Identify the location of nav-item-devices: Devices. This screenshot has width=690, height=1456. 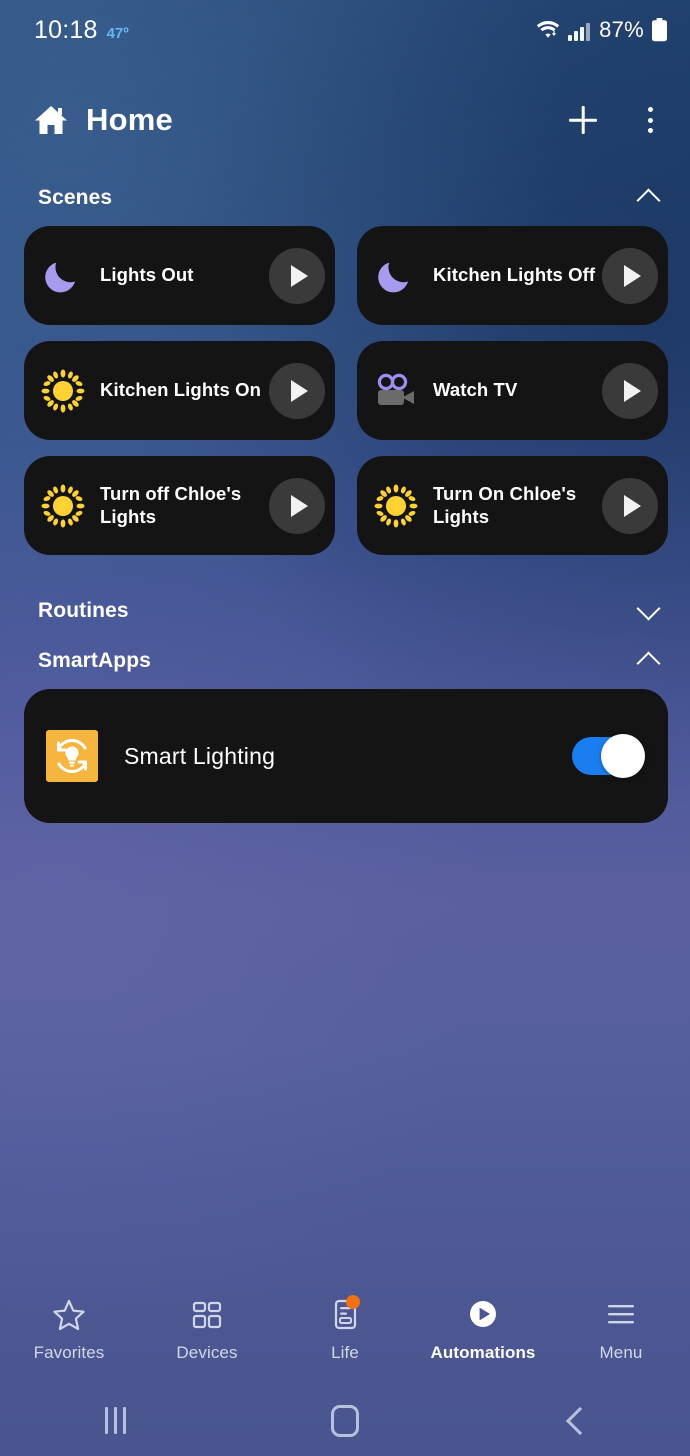
(207, 1330).